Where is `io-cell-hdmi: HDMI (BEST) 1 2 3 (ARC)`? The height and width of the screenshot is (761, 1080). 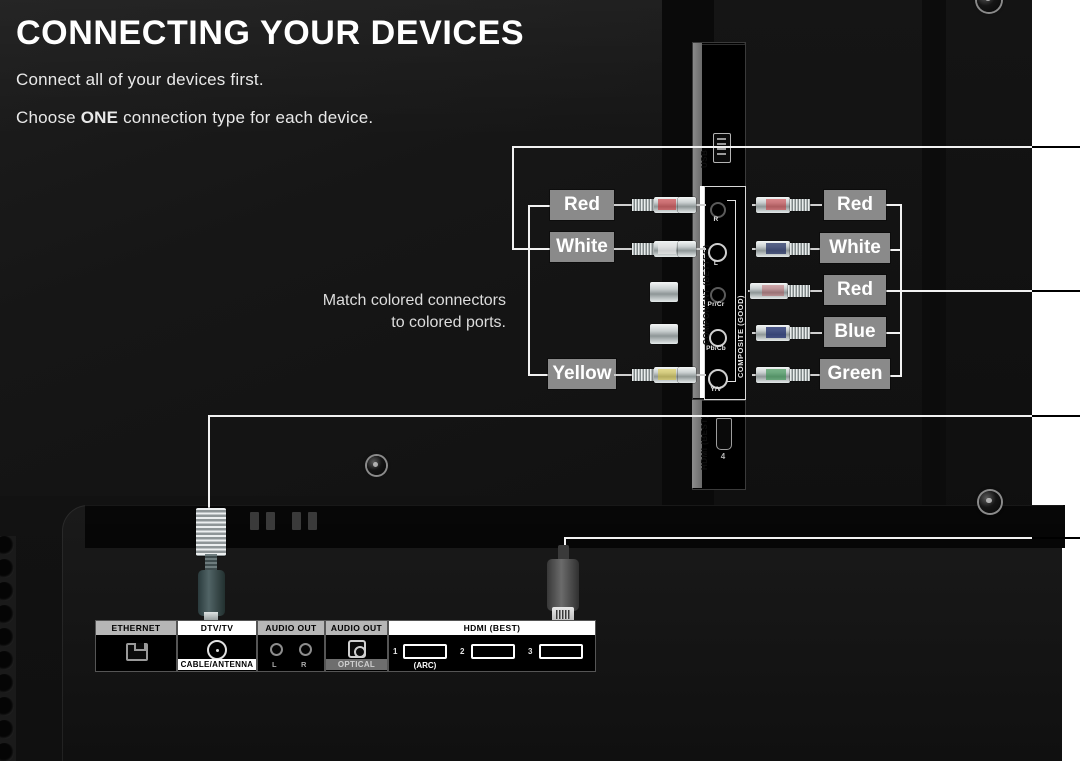 io-cell-hdmi: HDMI (BEST) 1 2 3 (ARC) is located at coordinates (492, 646).